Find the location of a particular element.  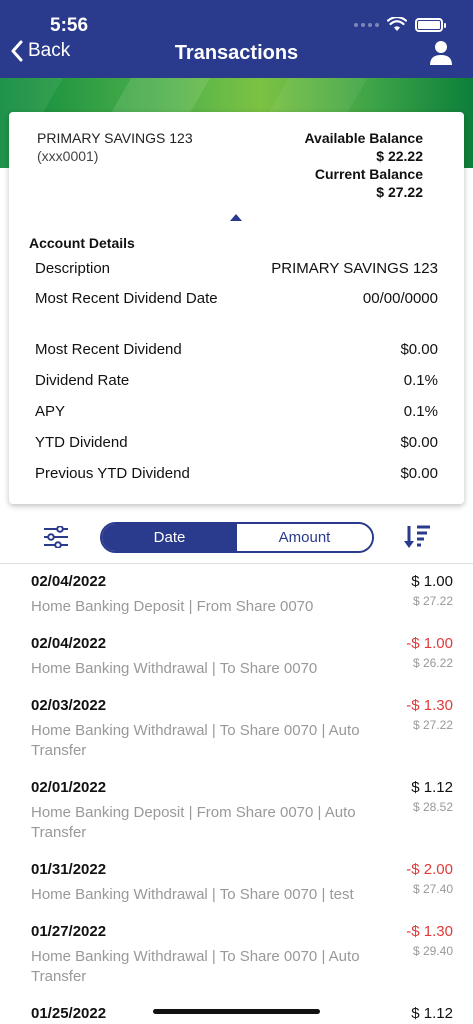

sort-segmented-control: Date Amount is located at coordinates (237, 537).